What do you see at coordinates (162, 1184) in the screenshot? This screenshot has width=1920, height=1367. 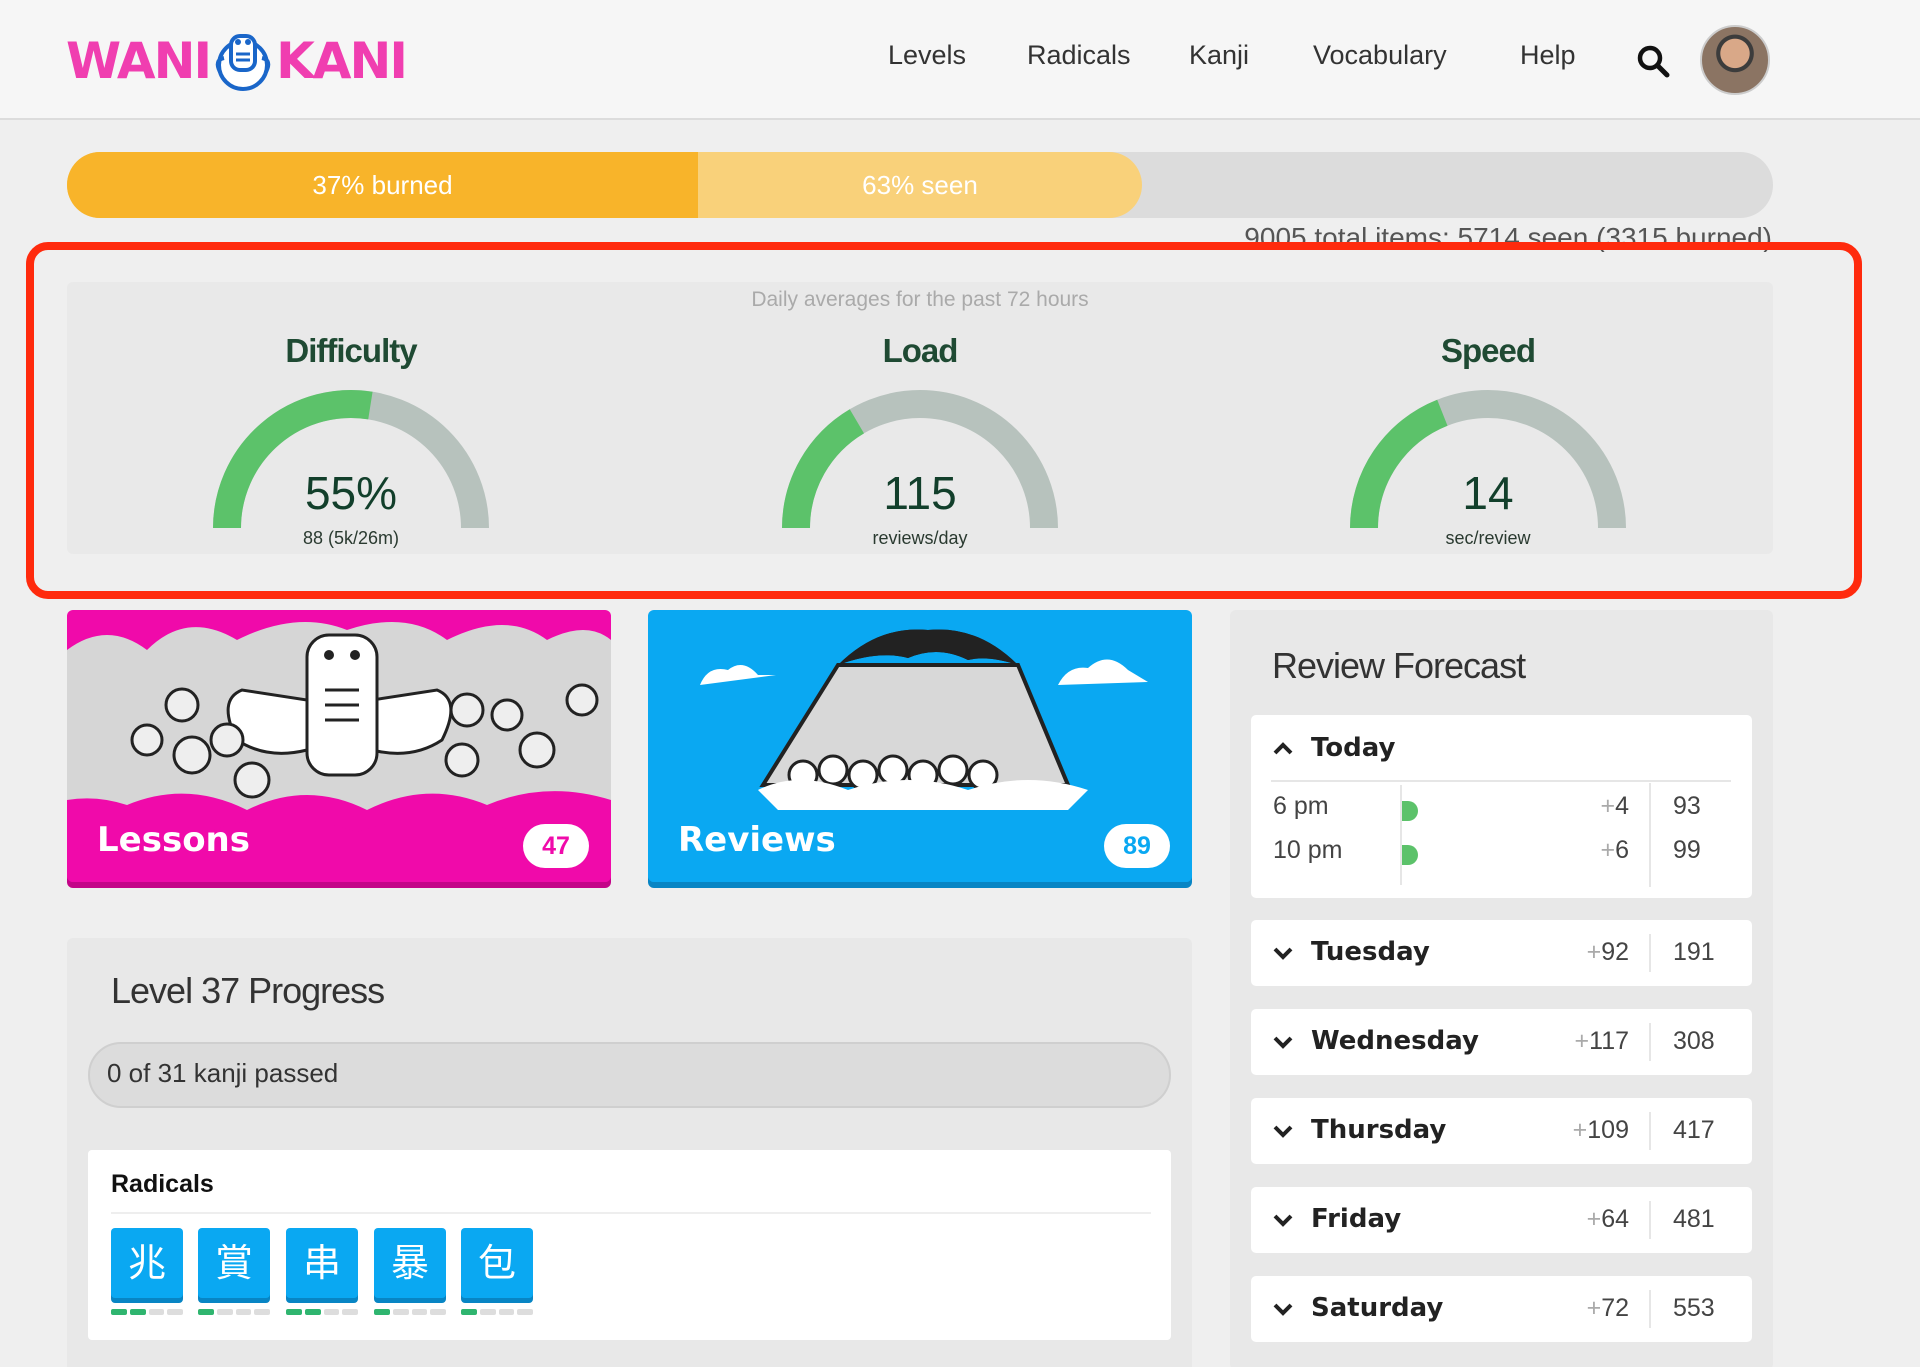 I see `radicals-heading: Radicals` at bounding box center [162, 1184].